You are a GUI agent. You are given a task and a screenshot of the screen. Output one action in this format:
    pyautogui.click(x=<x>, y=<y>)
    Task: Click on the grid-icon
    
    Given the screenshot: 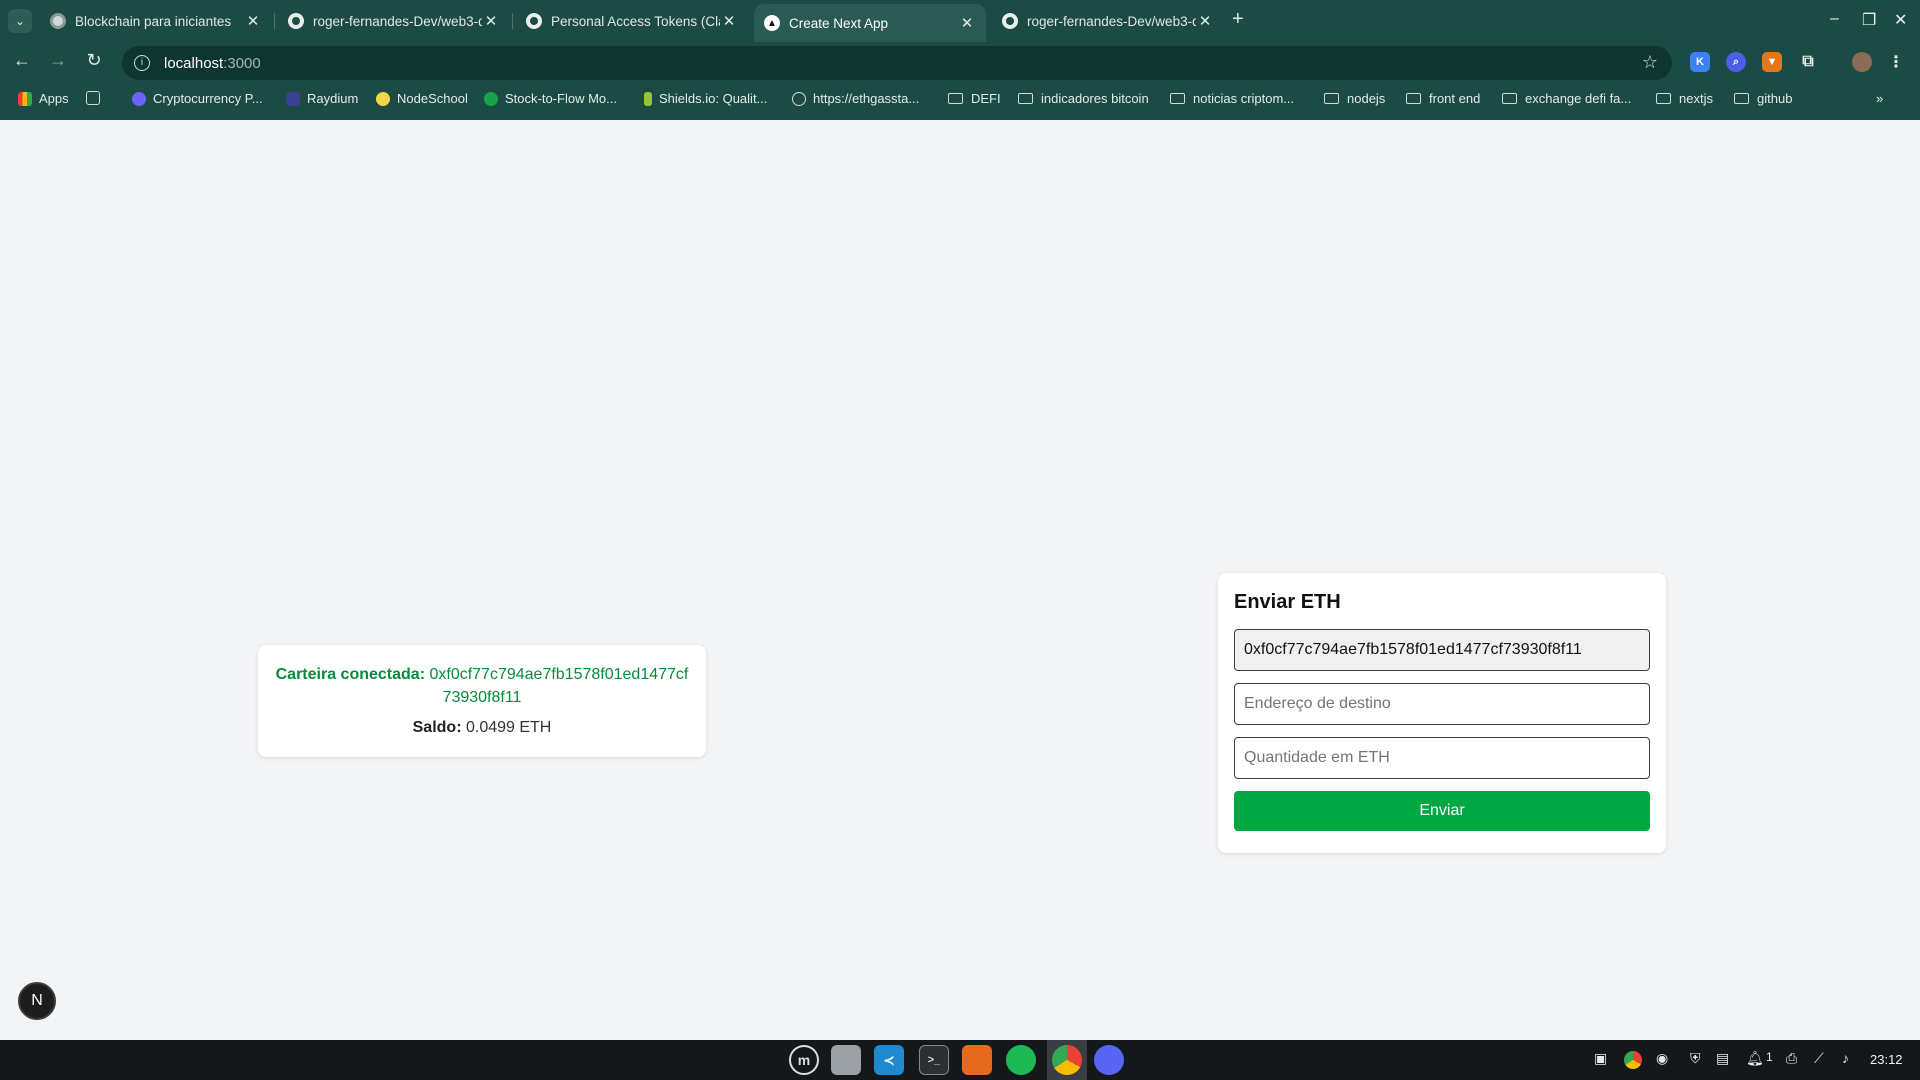 What is the action you would take?
    pyautogui.click(x=93, y=98)
    